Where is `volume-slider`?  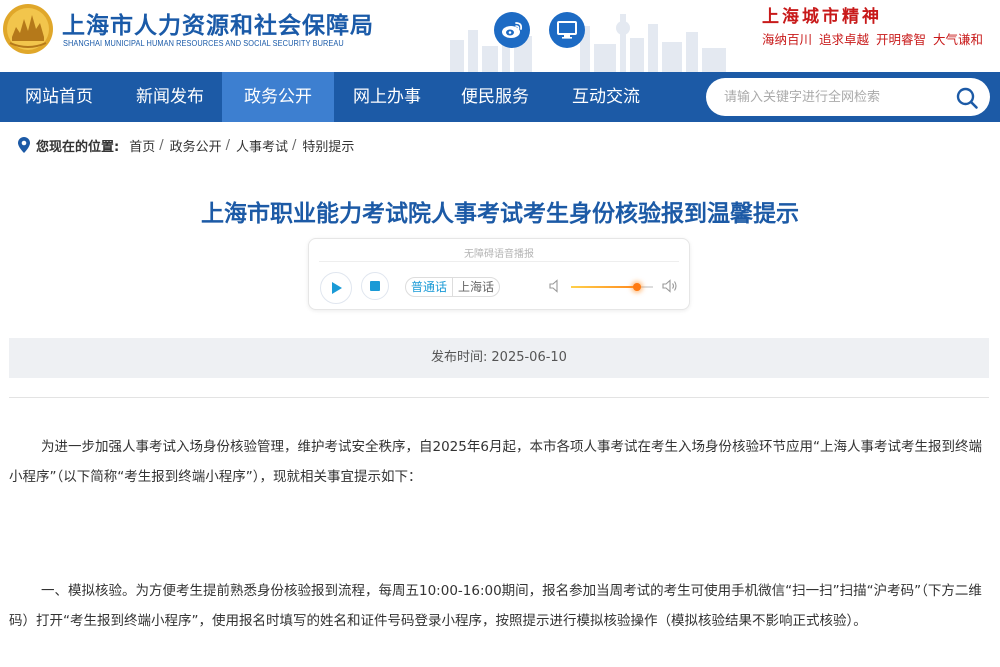
volume-slider is located at coordinates (612, 287).